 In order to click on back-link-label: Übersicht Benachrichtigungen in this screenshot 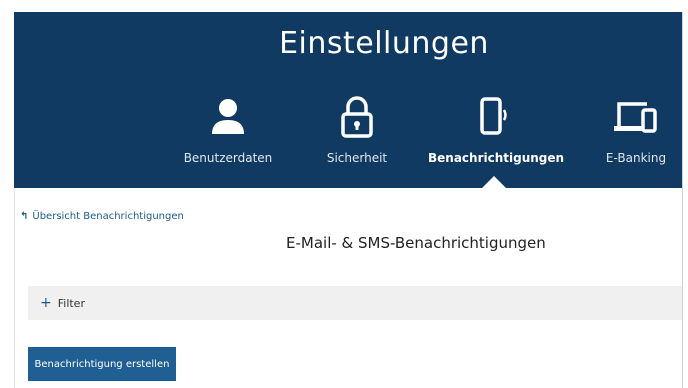, I will do `click(108, 216)`.